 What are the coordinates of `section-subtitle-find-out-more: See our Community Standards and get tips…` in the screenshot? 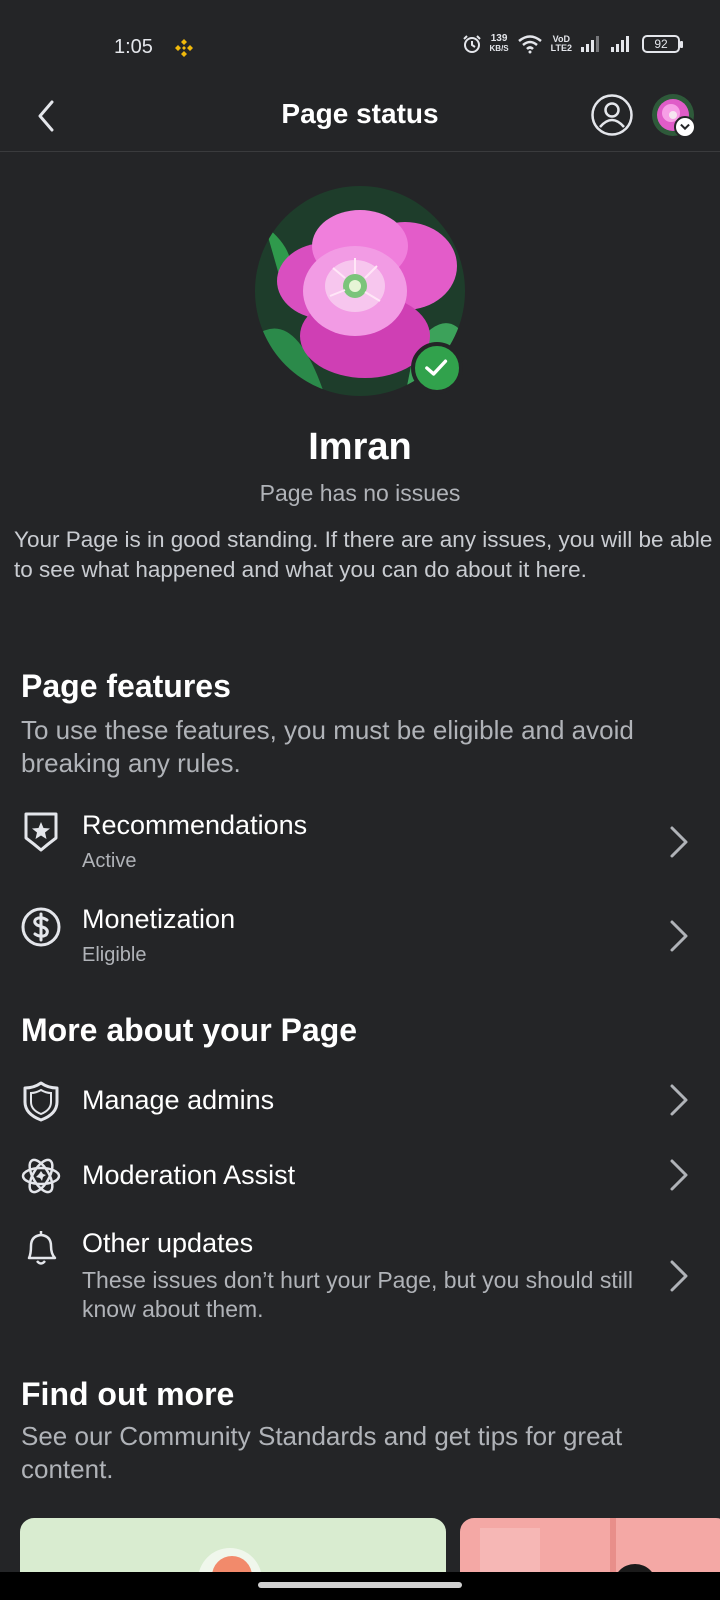 It's located at (322, 1452).